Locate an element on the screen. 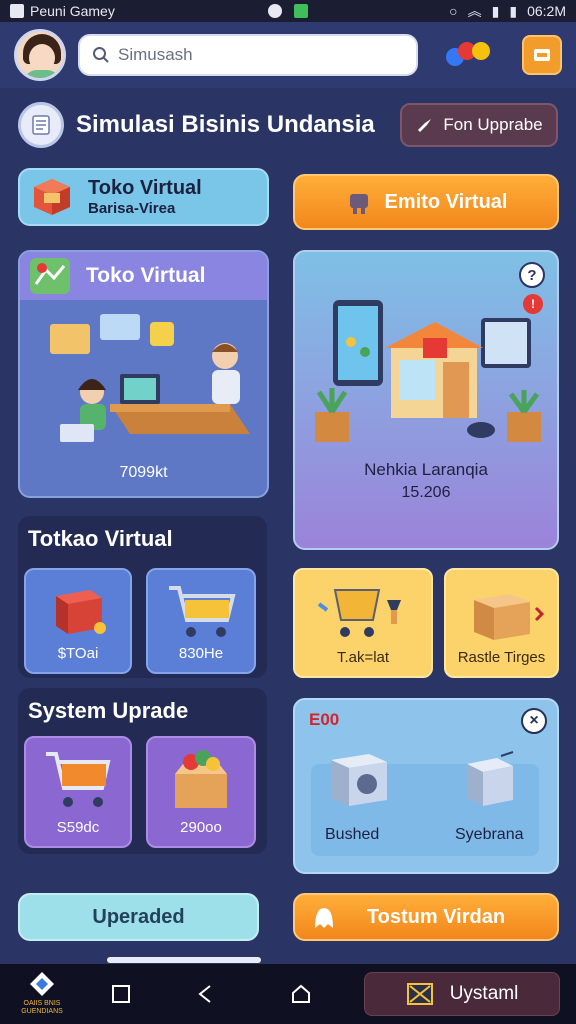  parcel-box-icon is located at coordinates (508, 617).